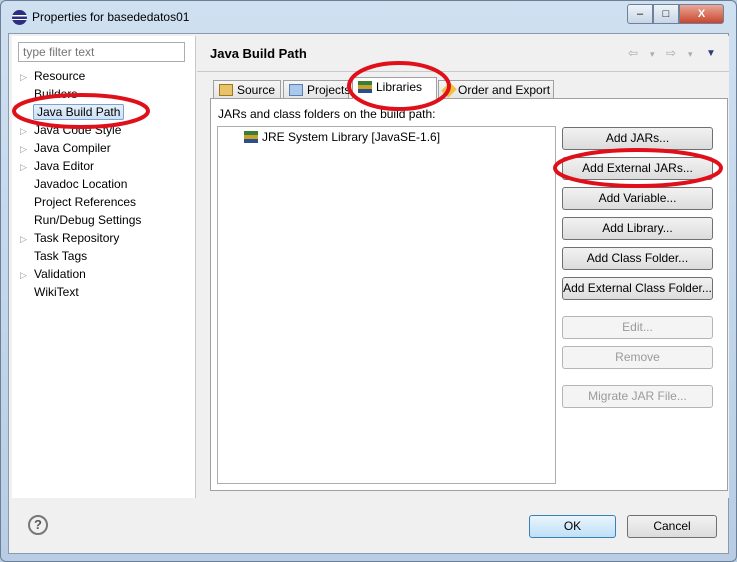 Image resolution: width=737 pixels, height=562 pixels. Describe the element at coordinates (64, 166) in the screenshot. I see `tree-item-label: Java Editor` at that location.